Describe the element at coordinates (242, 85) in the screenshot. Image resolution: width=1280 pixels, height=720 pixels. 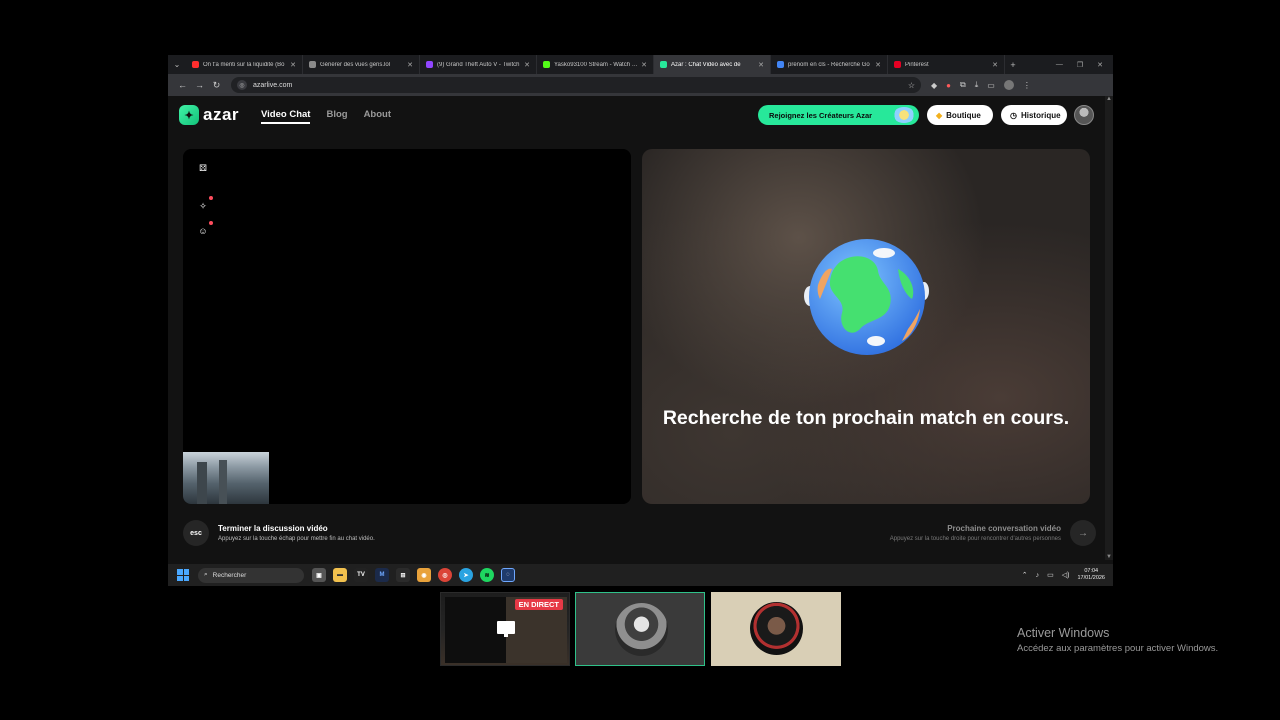
I see `site-info-icon: ◎` at that location.